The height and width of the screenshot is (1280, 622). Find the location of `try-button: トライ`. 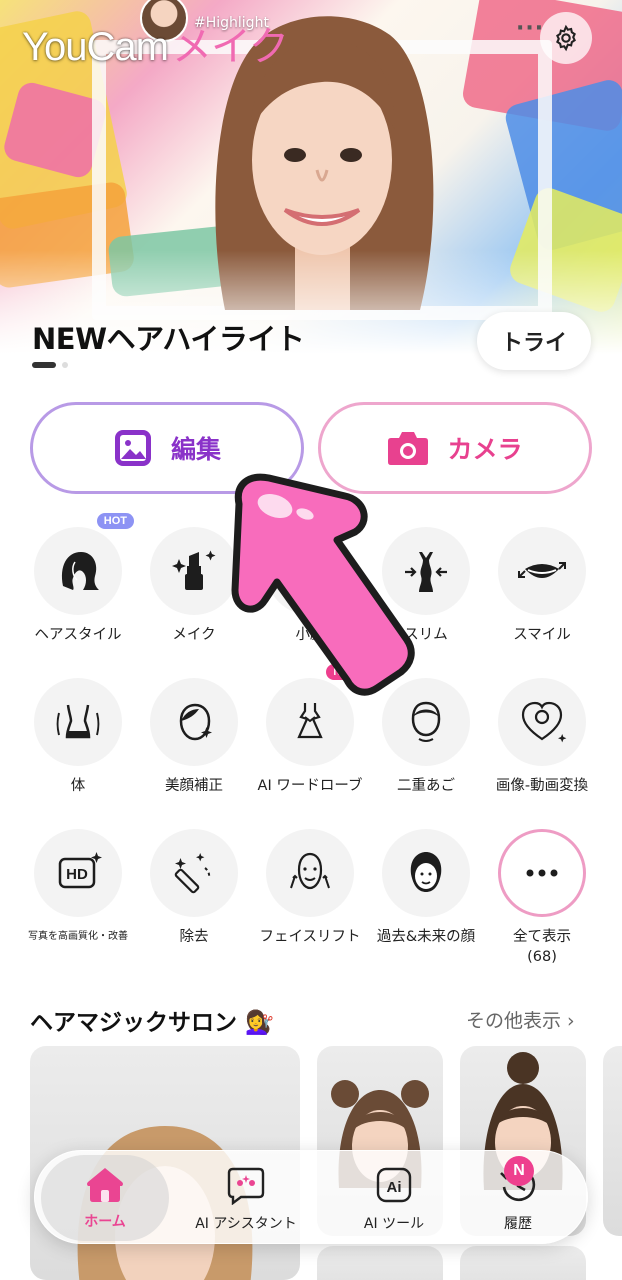

try-button: トライ is located at coordinates (534, 341).